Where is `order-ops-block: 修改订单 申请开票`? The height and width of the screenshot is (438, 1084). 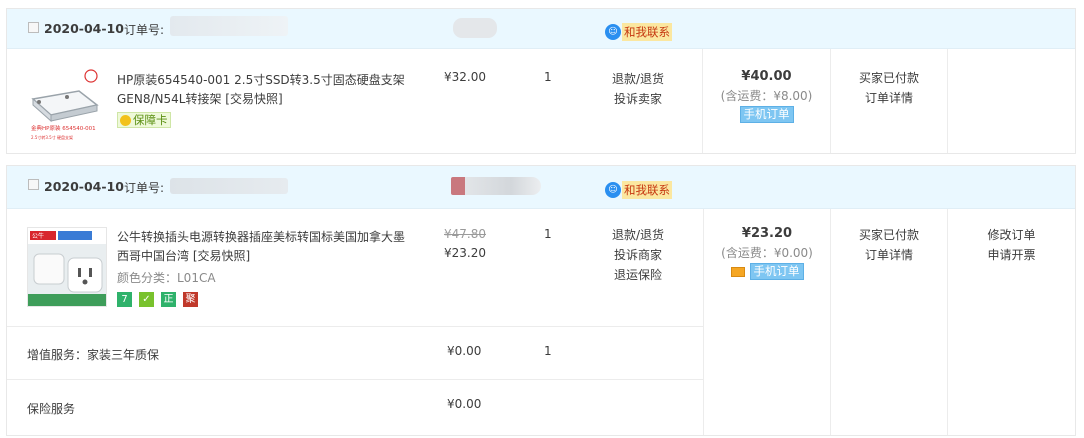
order-ops-block: 修改订单 申请开票 is located at coordinates (1011, 245).